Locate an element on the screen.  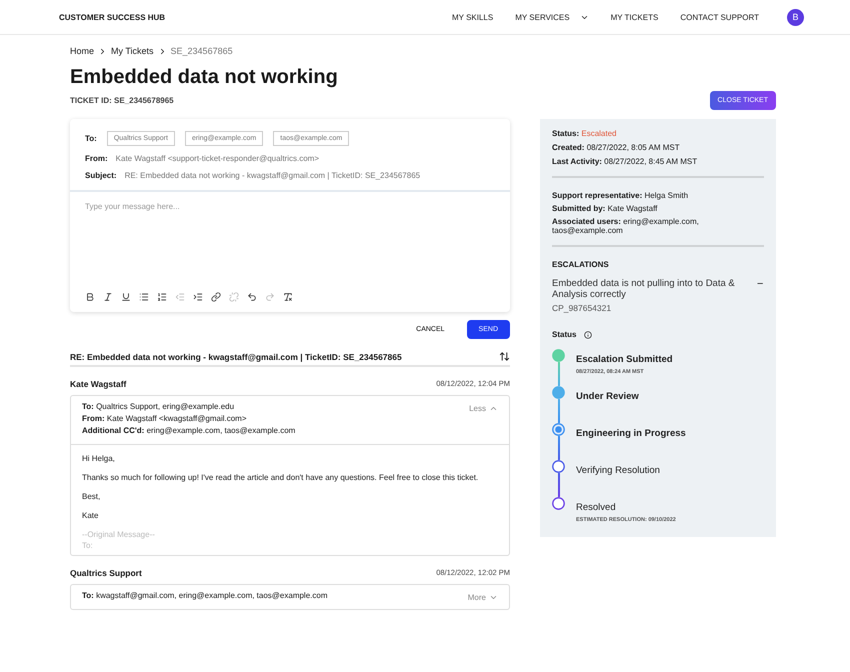
from-value: Kate Wagstaff <support-ticket-responder@qualtrics.com> is located at coordinates (217, 158).